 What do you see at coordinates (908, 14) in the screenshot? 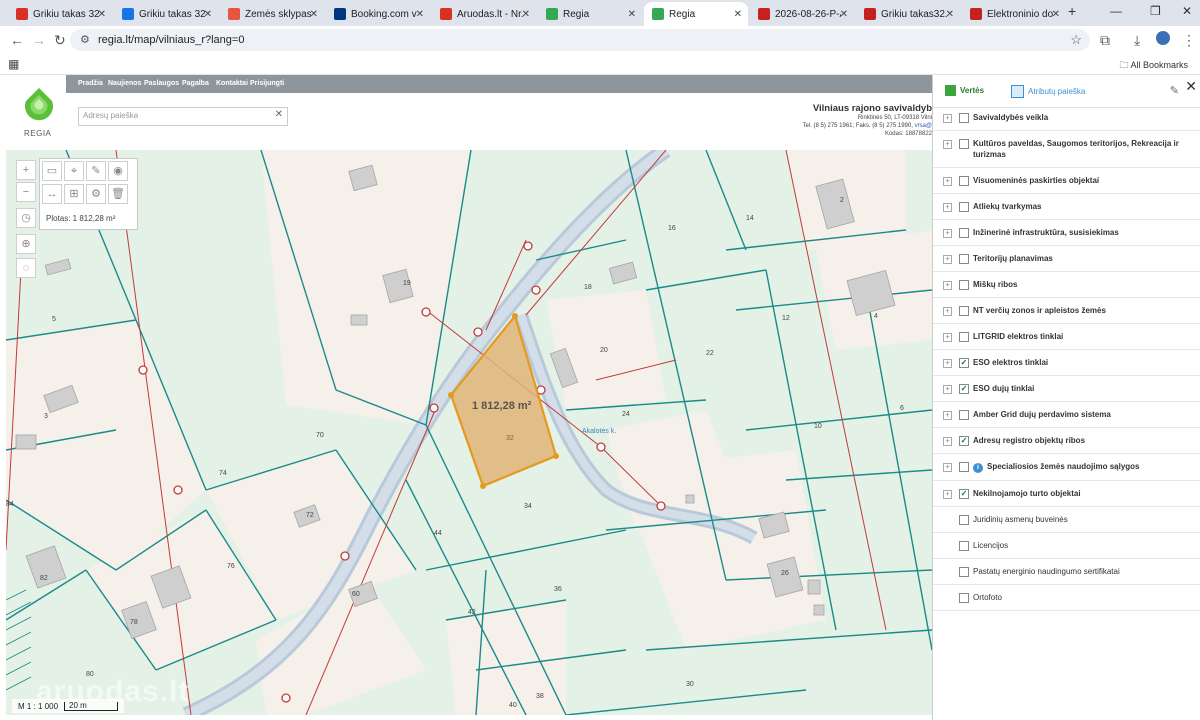
I see `browser-tab: Grikiu takas32.pdf✕` at bounding box center [908, 14].